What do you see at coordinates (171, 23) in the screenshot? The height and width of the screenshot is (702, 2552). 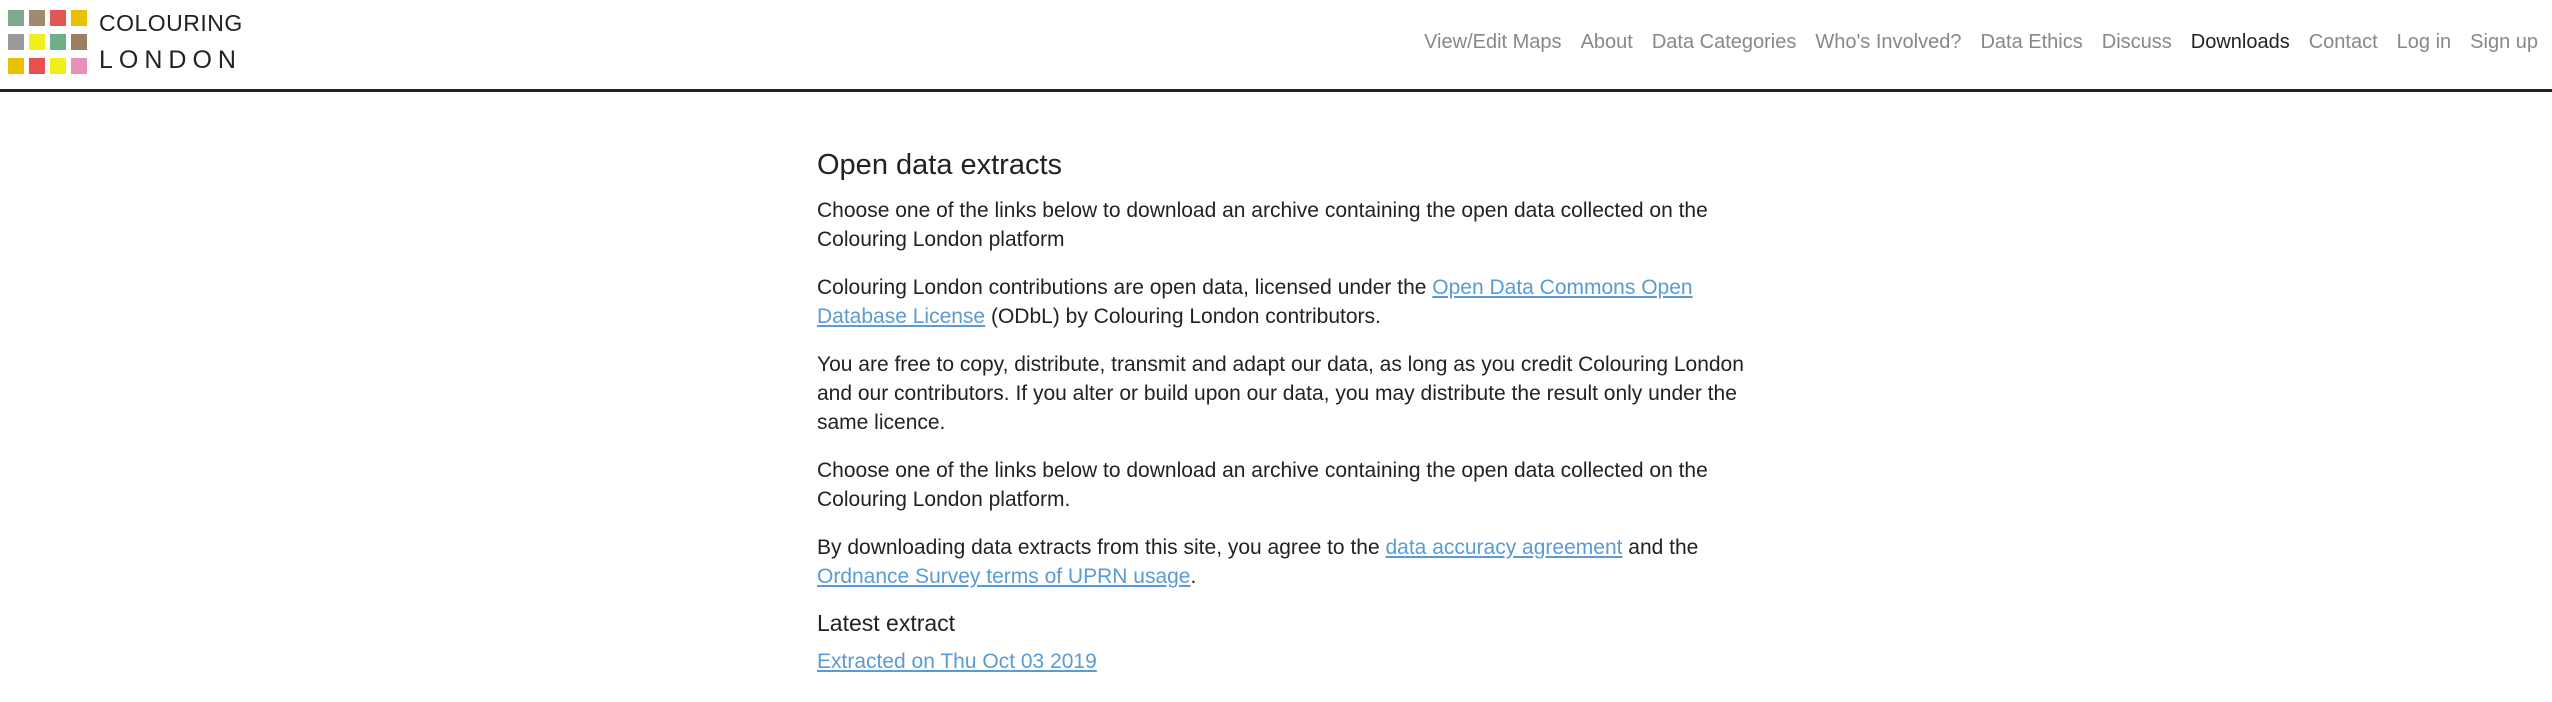 I see `logo-text-colouring: COLOURING` at bounding box center [171, 23].